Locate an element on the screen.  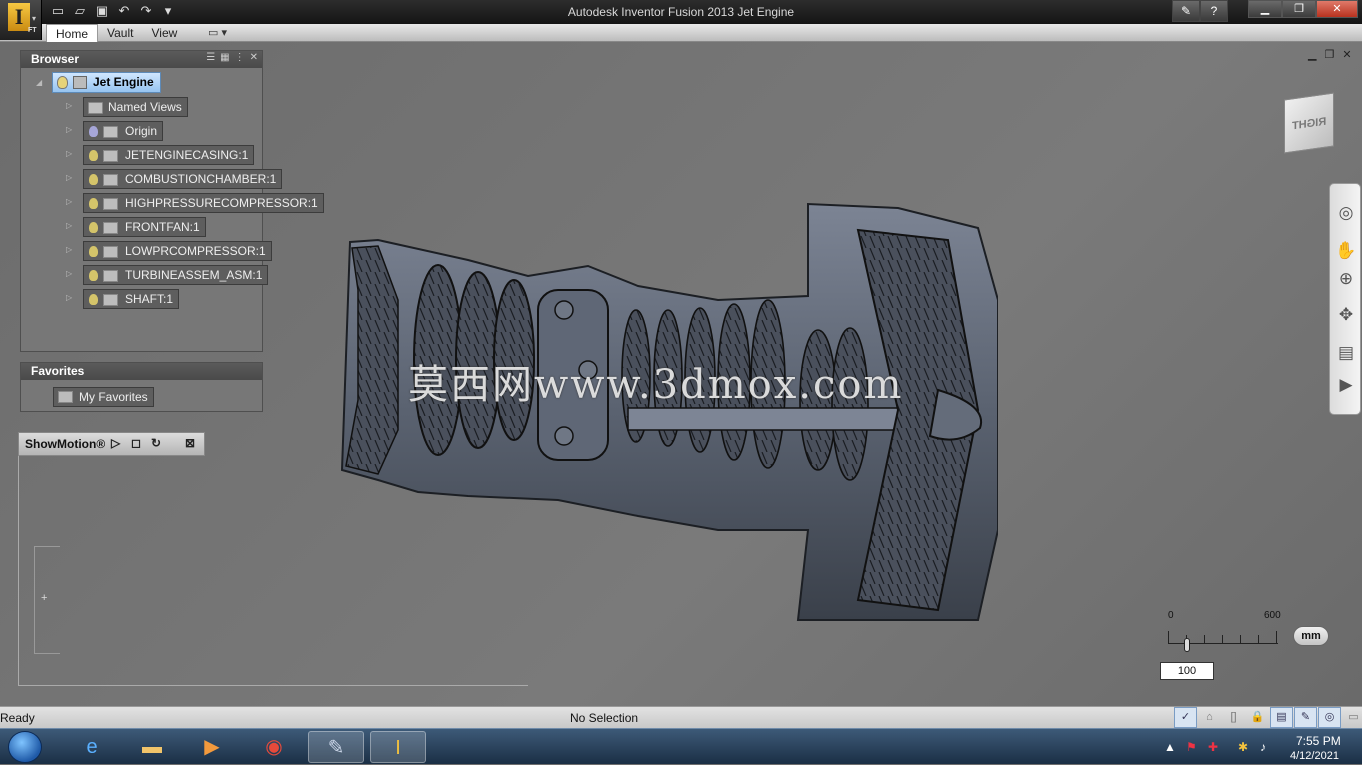
help-icon: ? is located at coordinates (1214, 11).